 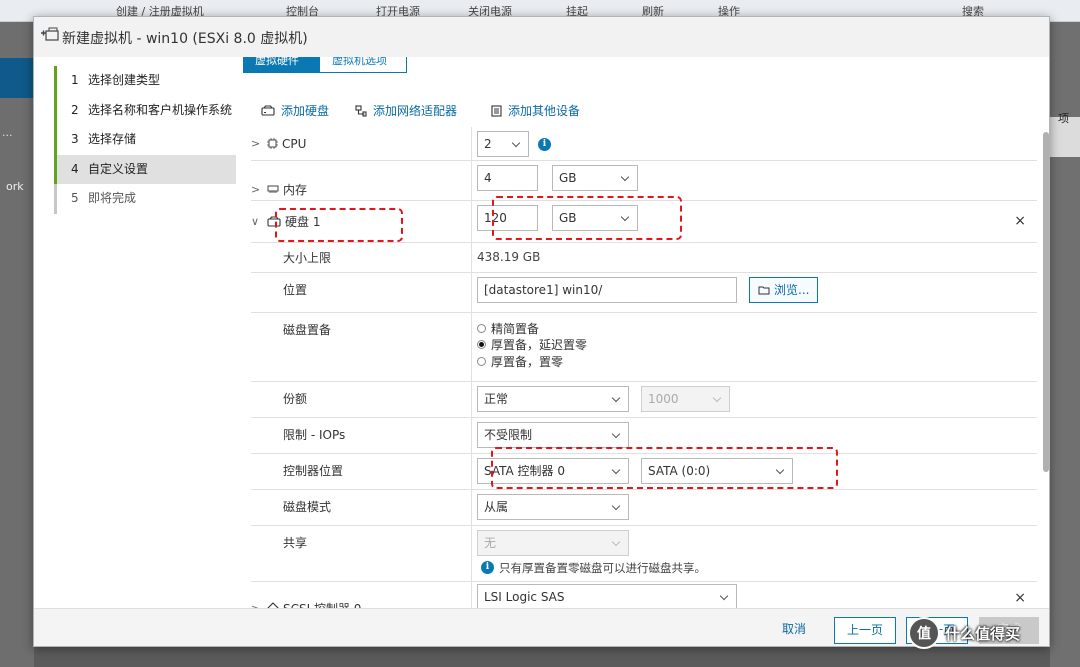 What do you see at coordinates (256, 221) in the screenshot?
I see `chevron-down-icon: ∨` at bounding box center [256, 221].